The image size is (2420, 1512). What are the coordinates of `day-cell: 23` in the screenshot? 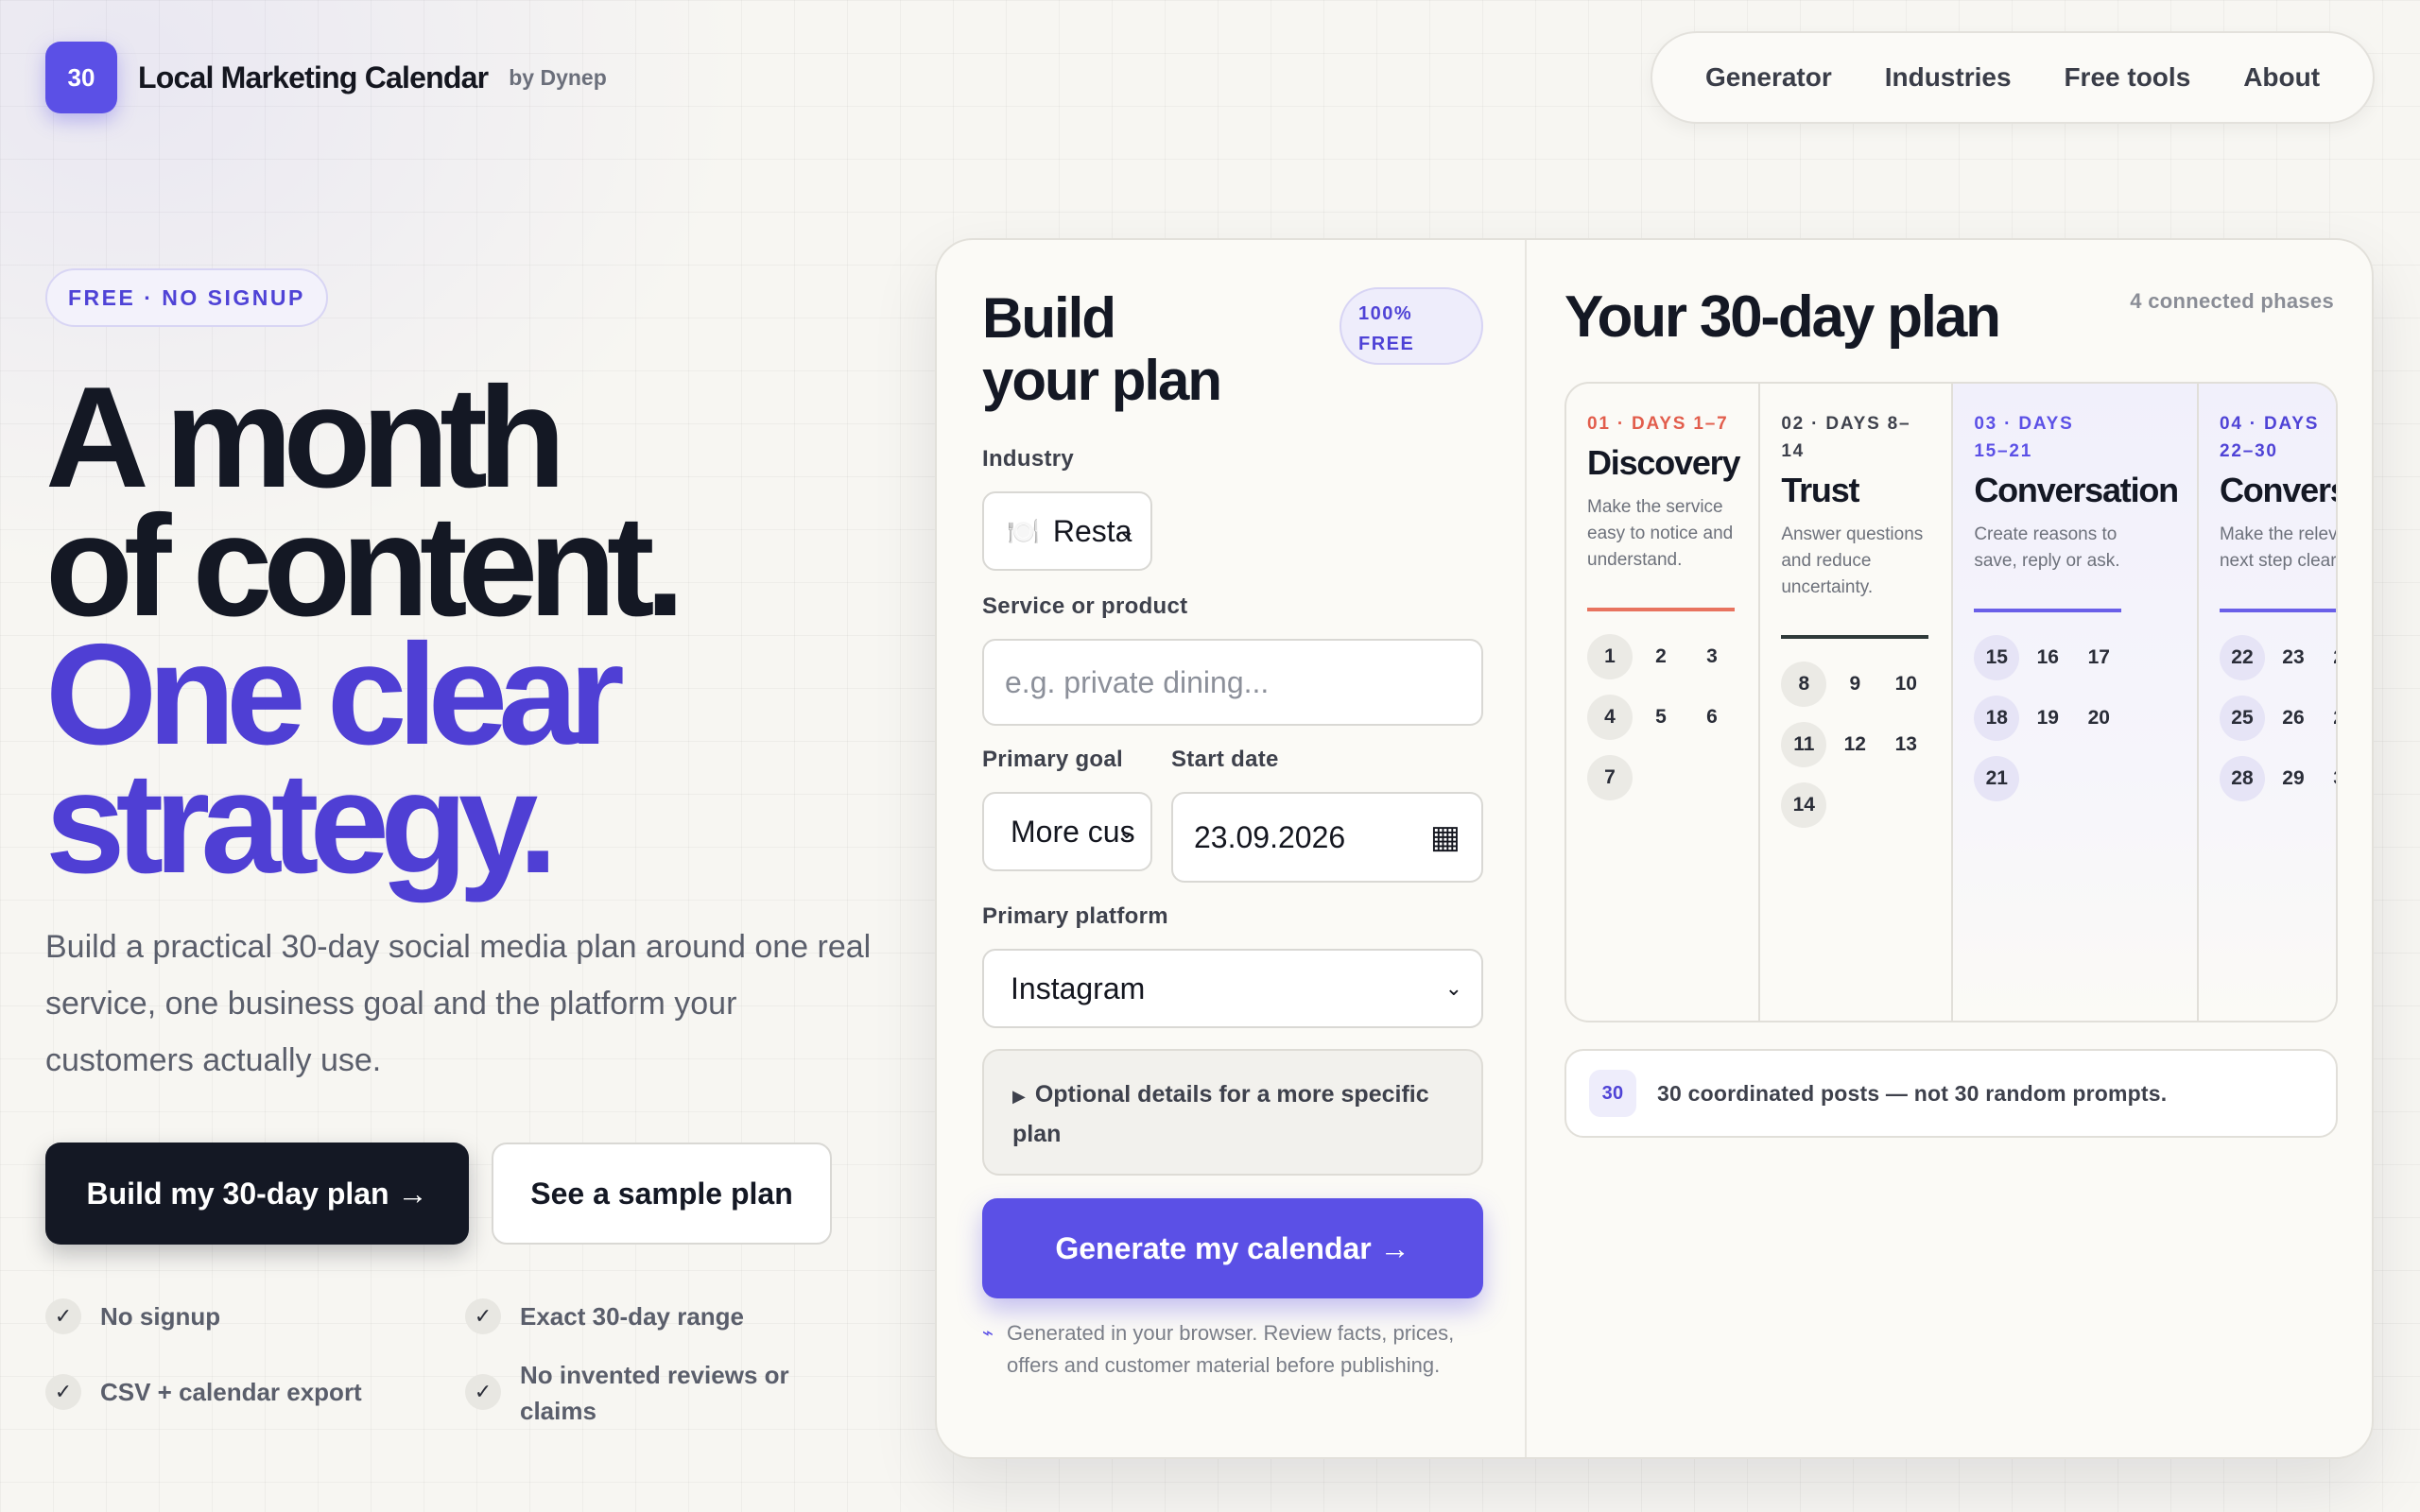 It's located at (2294, 657).